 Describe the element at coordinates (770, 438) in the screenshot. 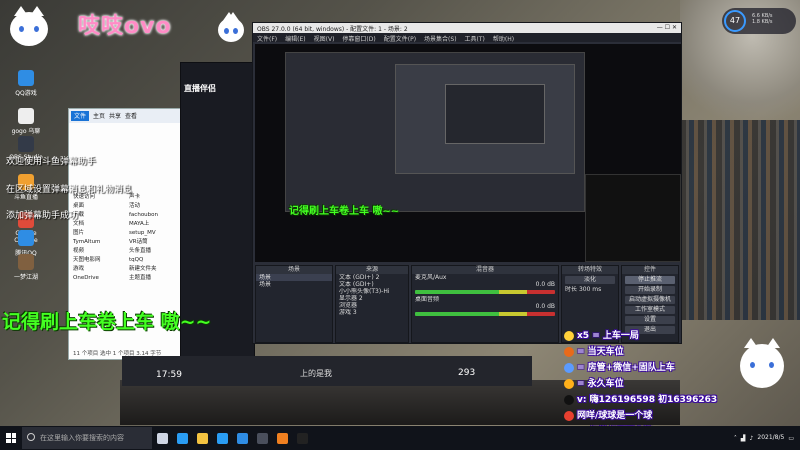

I see `taskbar-clock: 2021/8/5` at that location.